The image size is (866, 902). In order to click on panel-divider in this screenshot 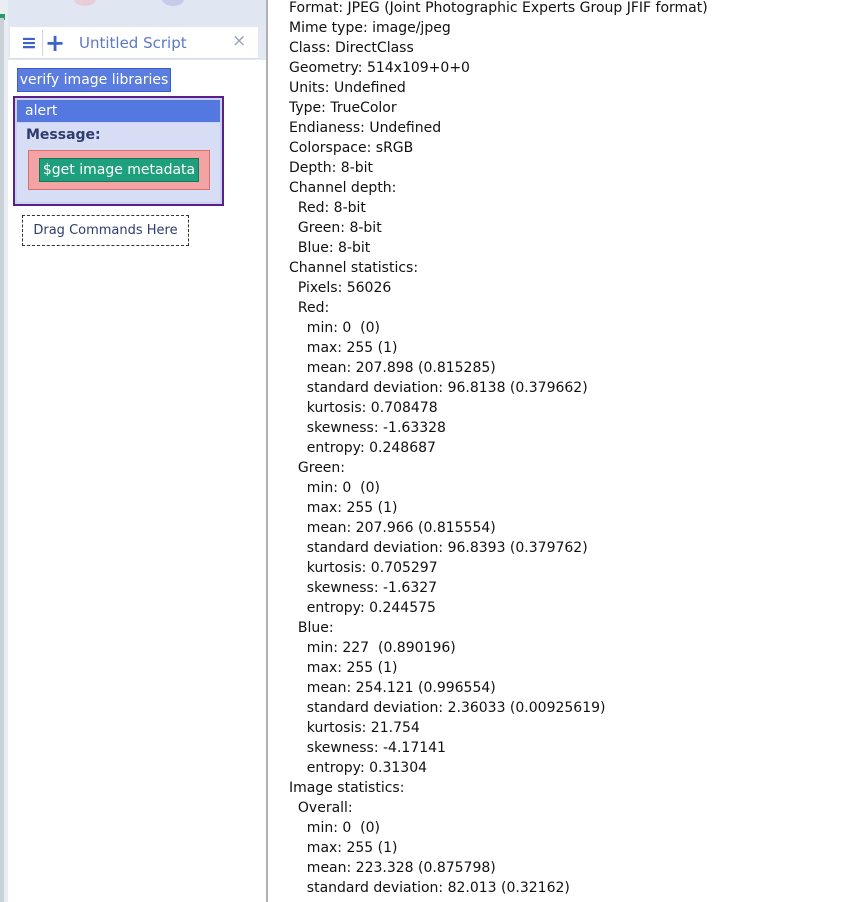, I will do `click(267, 451)`.